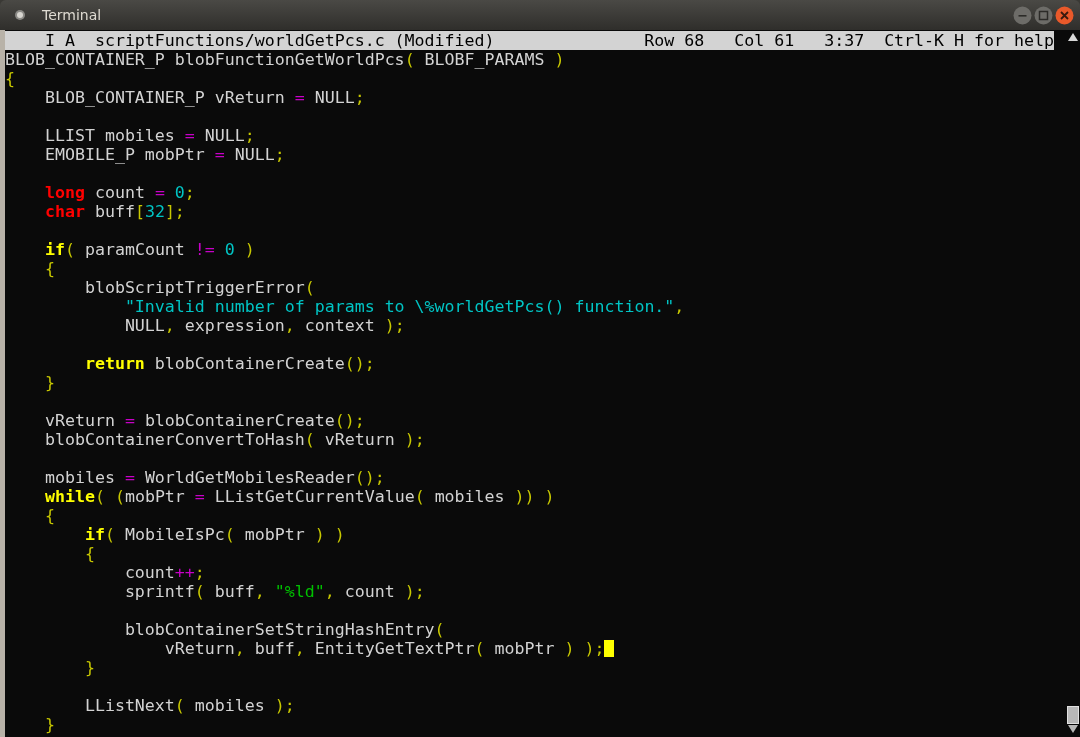 Image resolution: width=1080 pixels, height=737 pixels. I want to click on code-line: if( MobileIsPc( mobPtr ) ), so click(214, 534).